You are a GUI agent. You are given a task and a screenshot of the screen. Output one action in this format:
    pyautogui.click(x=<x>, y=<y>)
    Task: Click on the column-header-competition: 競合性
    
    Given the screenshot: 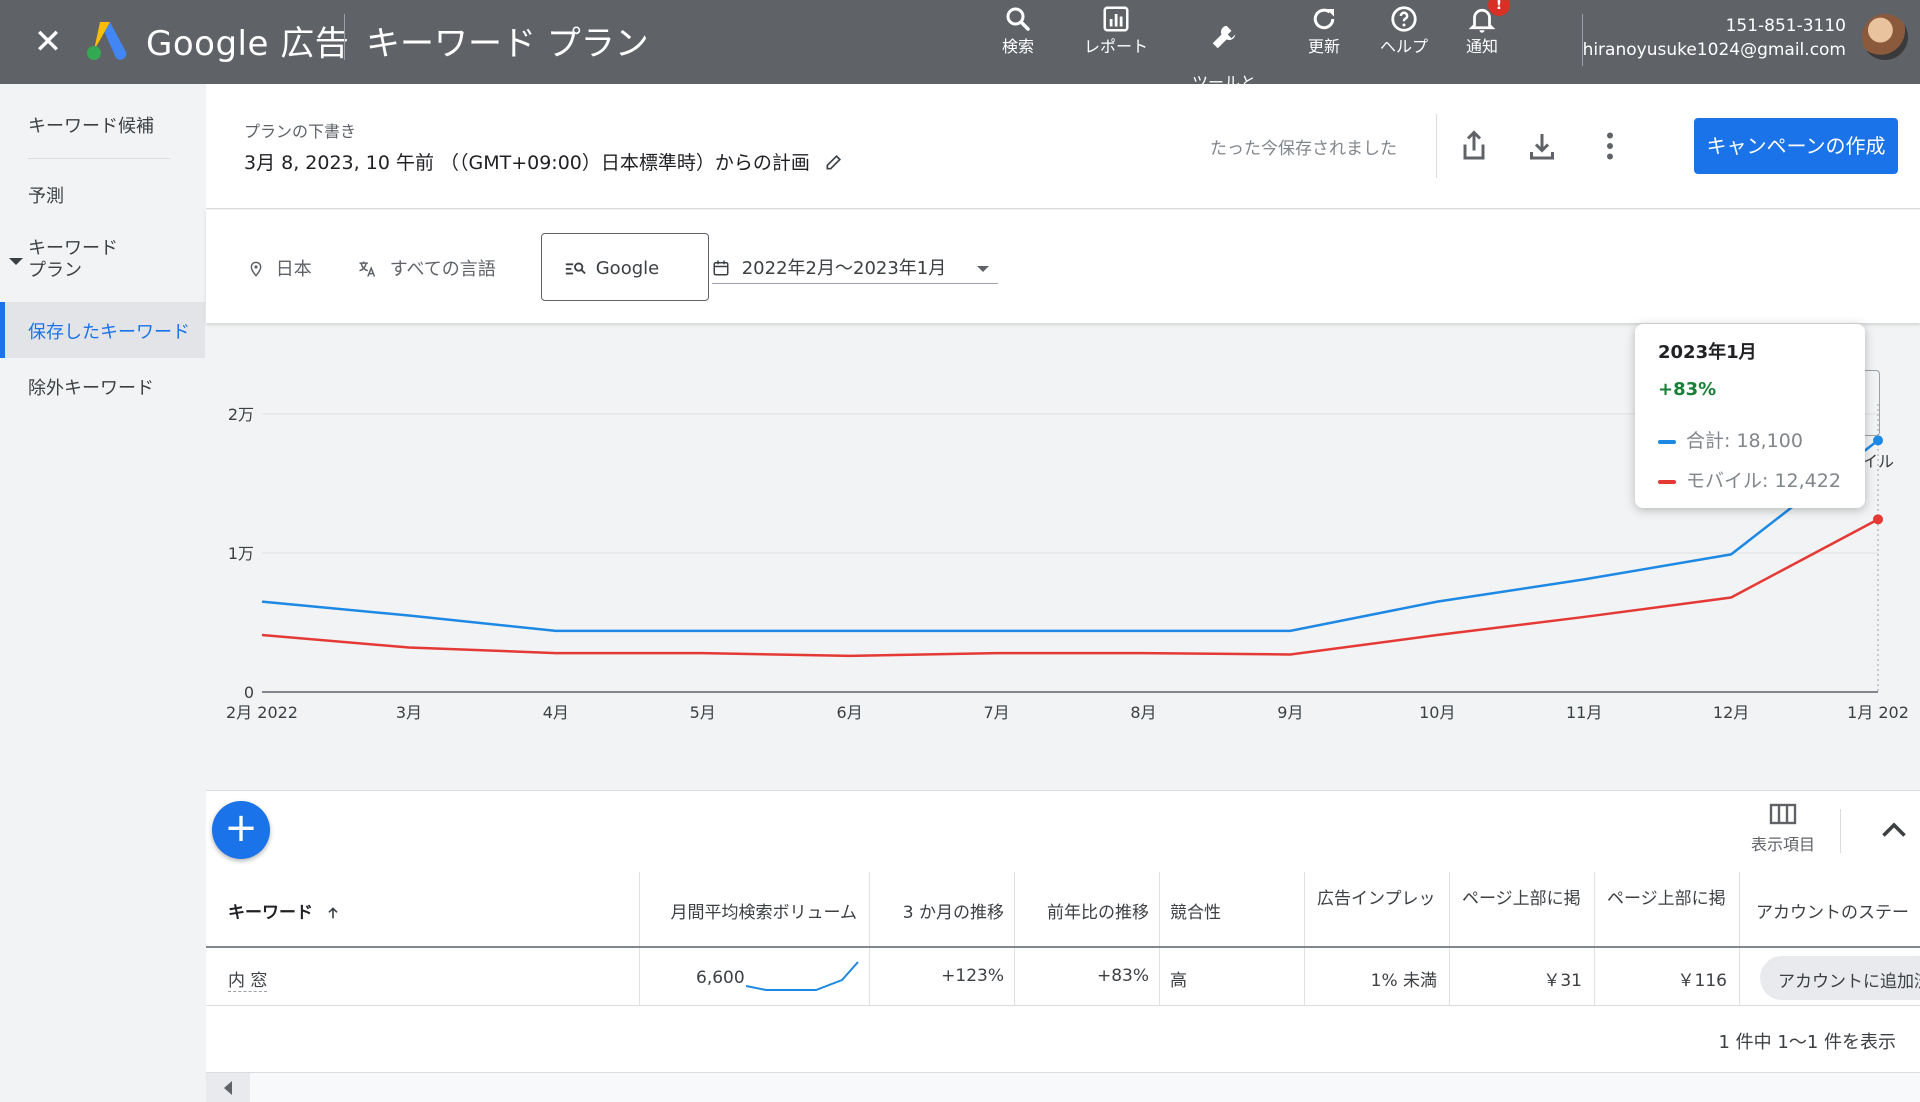 What is the action you would take?
    pyautogui.click(x=1232, y=909)
    